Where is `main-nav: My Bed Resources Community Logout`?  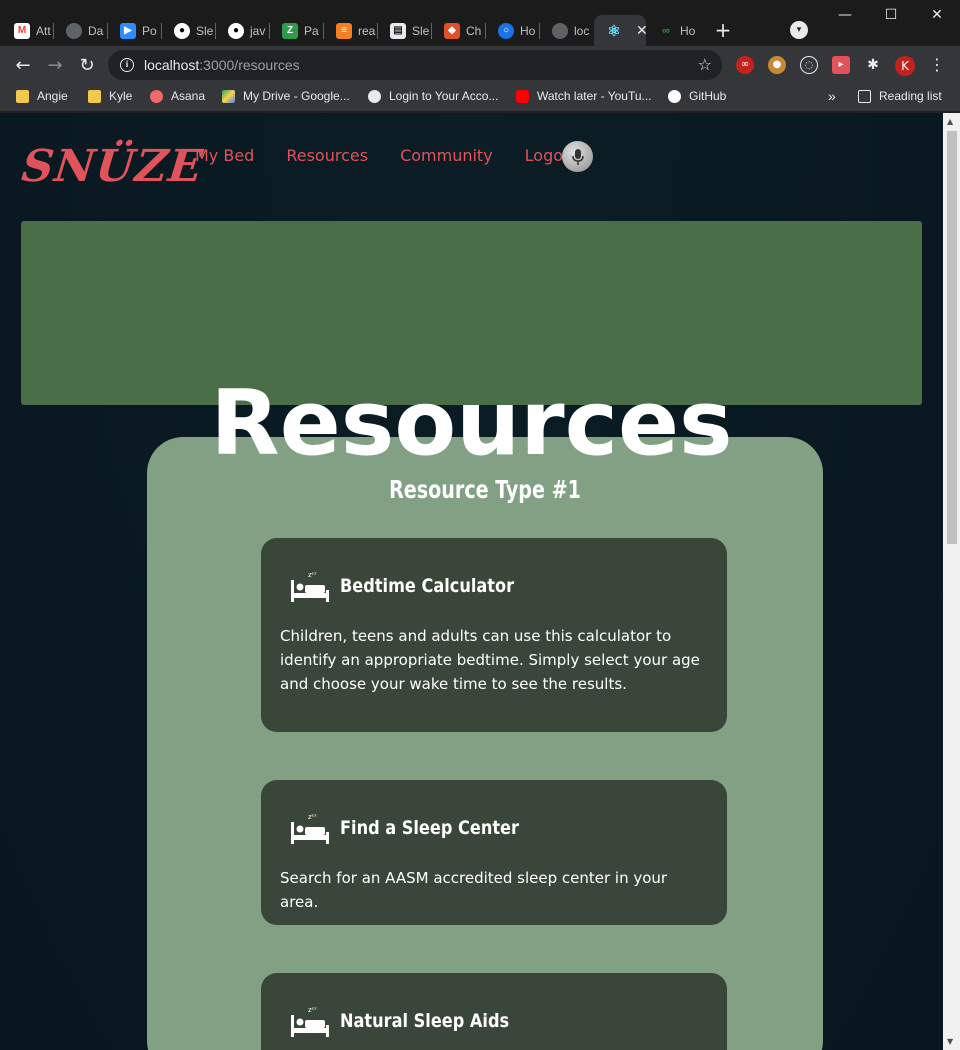 main-nav: My Bed Resources Community Logout is located at coordinates (403, 155).